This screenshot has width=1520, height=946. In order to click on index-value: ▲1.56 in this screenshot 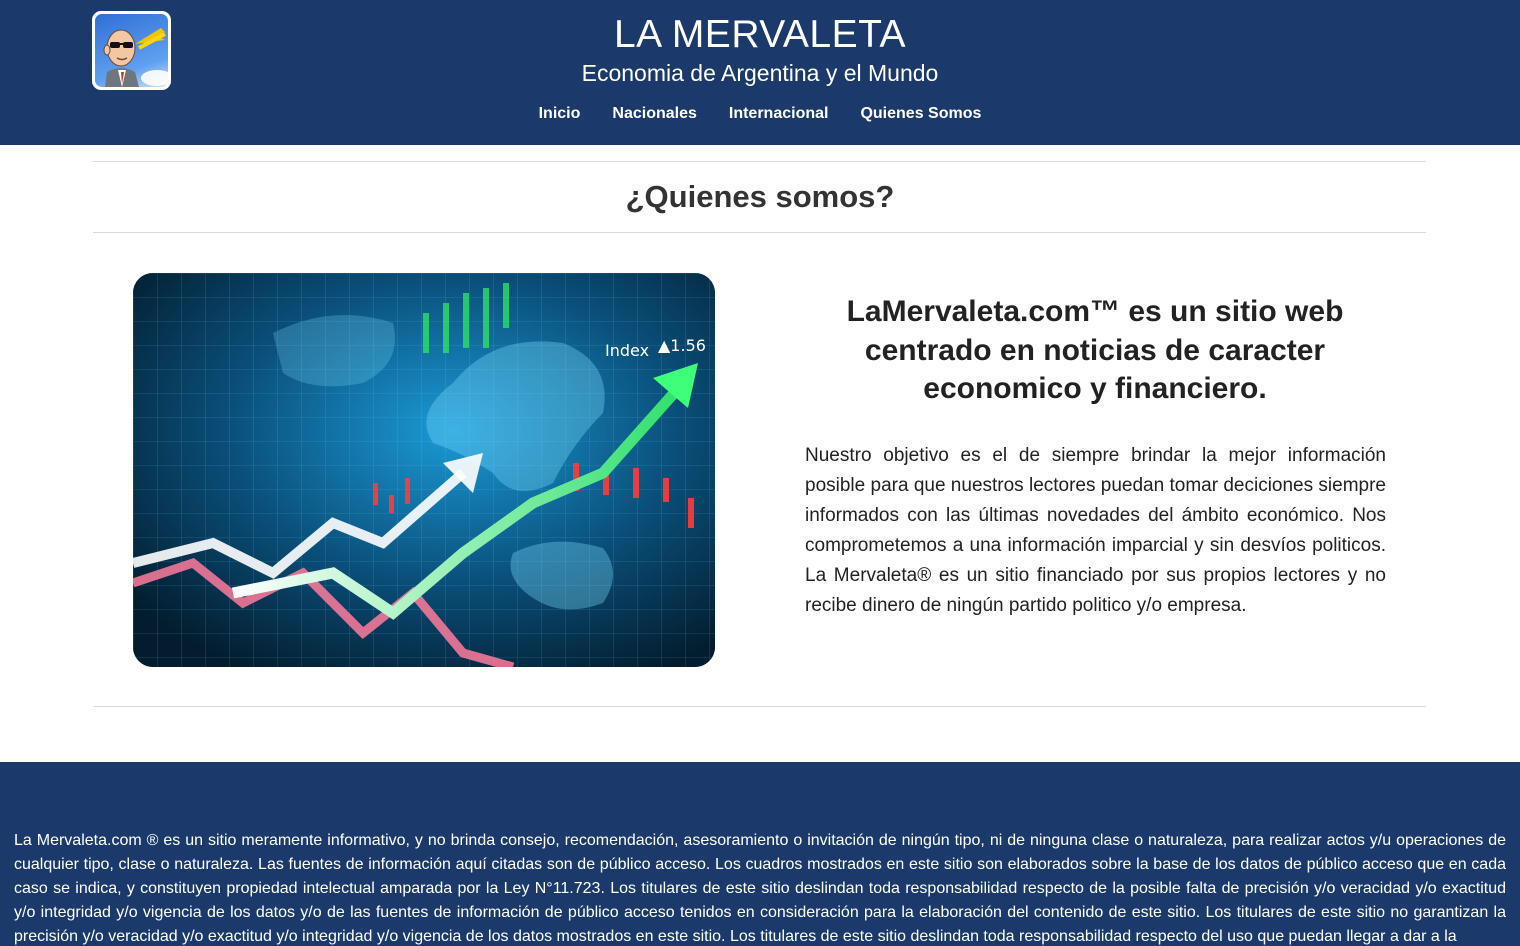, I will do `click(682, 345)`.